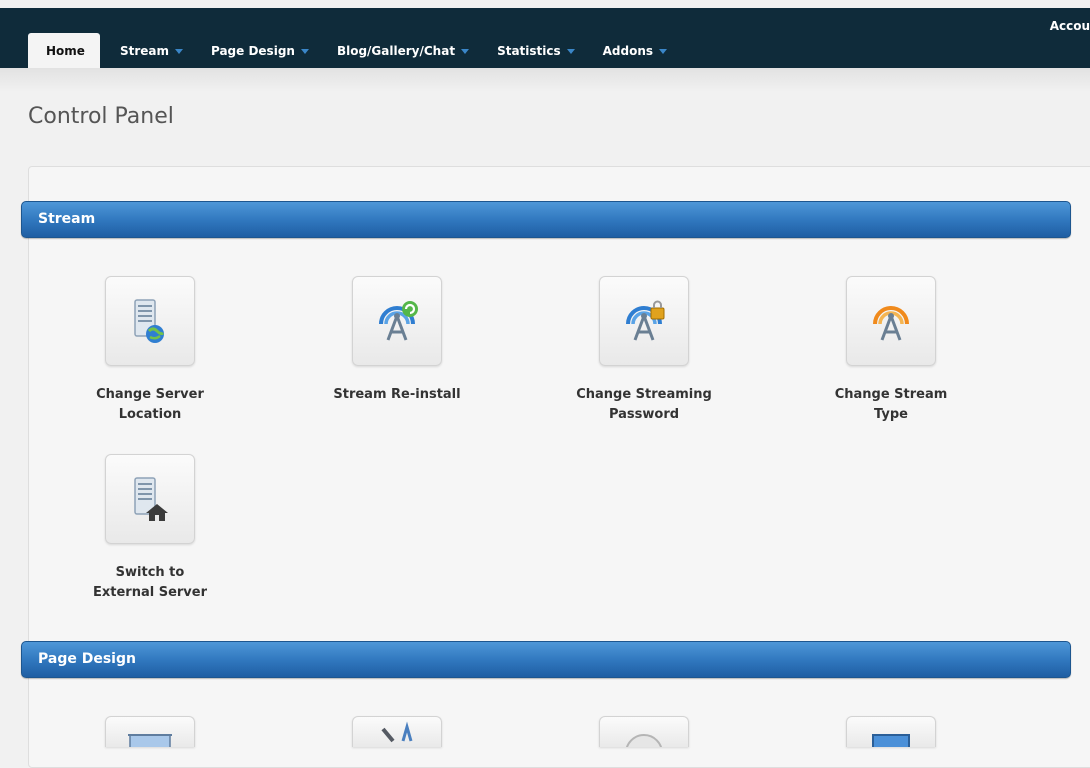  Describe the element at coordinates (628, 50) in the screenshot. I see `tab-label: Addons` at that location.